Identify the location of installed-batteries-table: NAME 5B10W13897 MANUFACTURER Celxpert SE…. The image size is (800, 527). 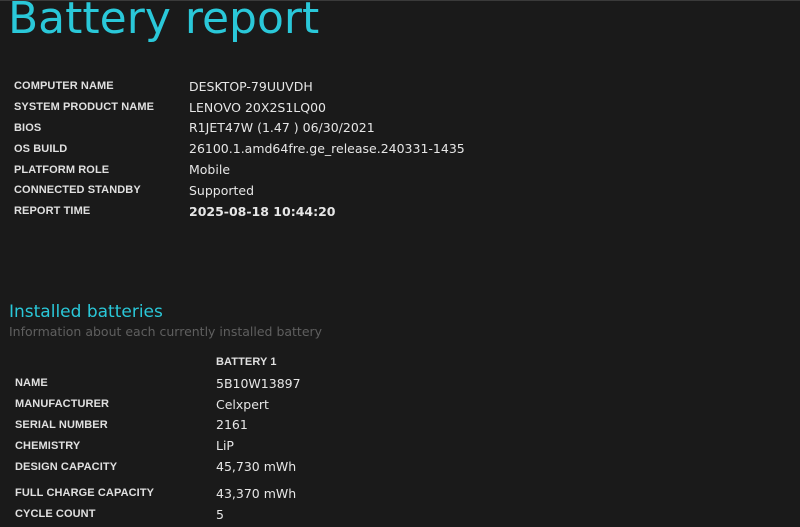
(158, 449).